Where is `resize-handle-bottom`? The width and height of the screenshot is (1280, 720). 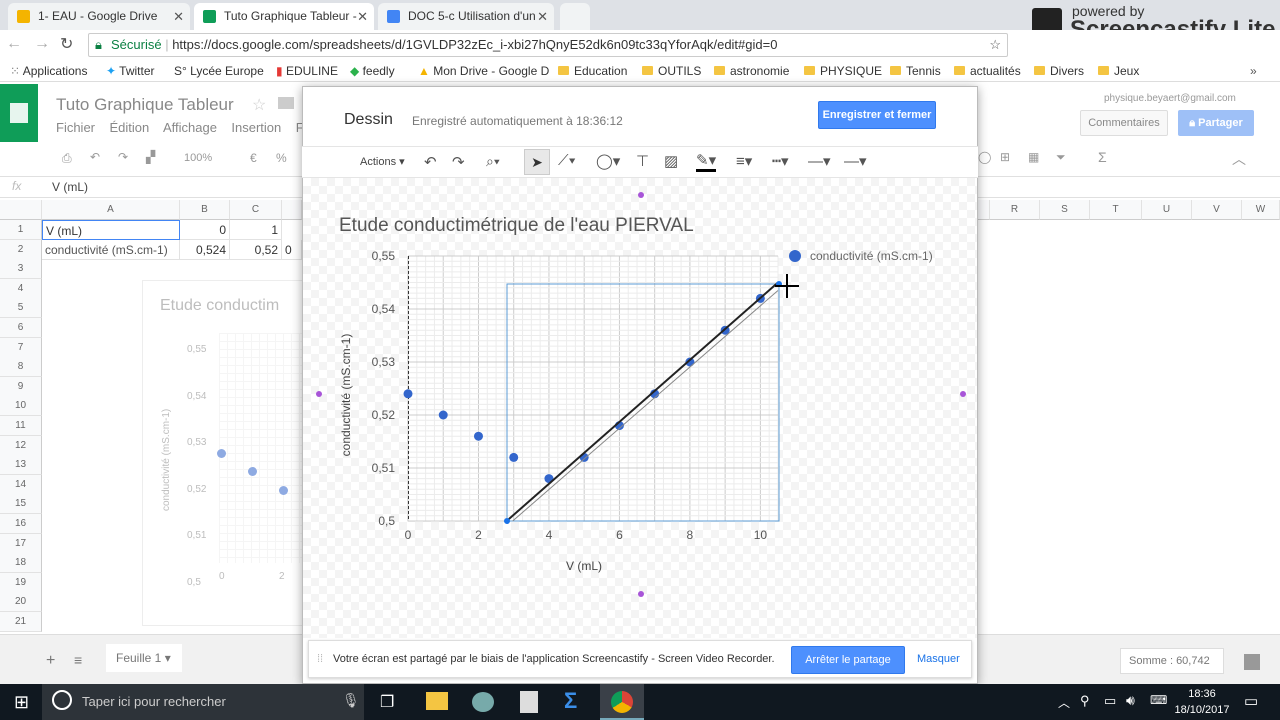 resize-handle-bottom is located at coordinates (641, 594).